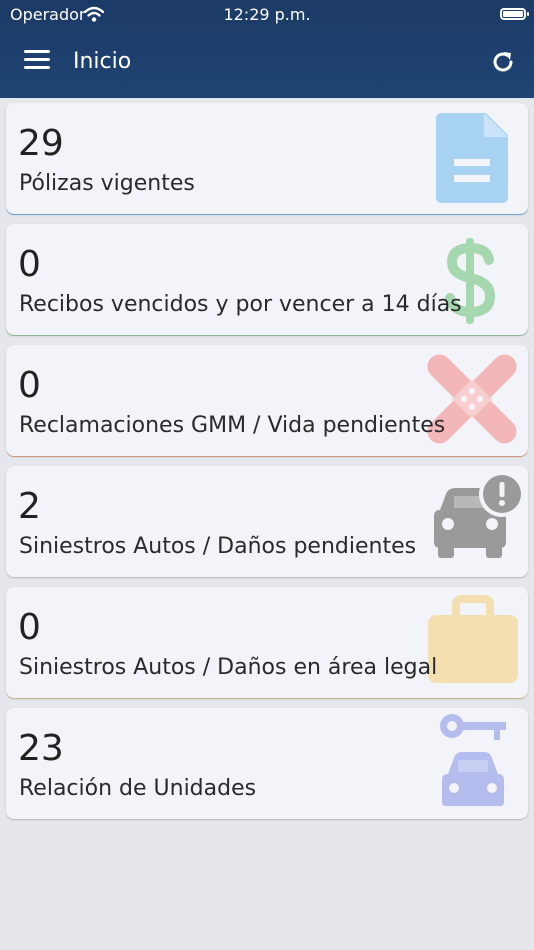  I want to click on status-bar: Operador 12:29 p.m., so click(267, 15).